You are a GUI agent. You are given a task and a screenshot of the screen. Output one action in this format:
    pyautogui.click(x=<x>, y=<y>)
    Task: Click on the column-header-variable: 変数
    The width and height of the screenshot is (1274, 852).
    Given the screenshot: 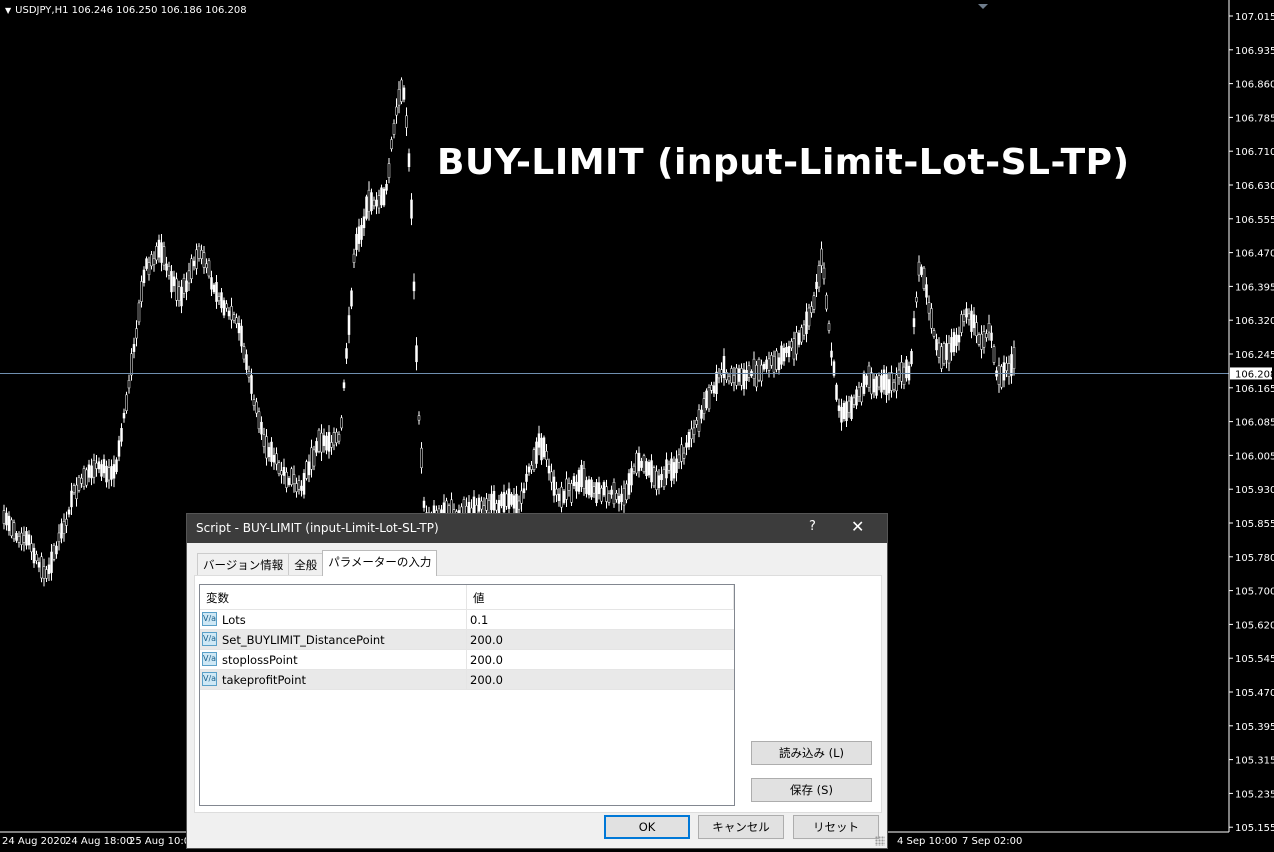 What is the action you would take?
    pyautogui.click(x=217, y=598)
    